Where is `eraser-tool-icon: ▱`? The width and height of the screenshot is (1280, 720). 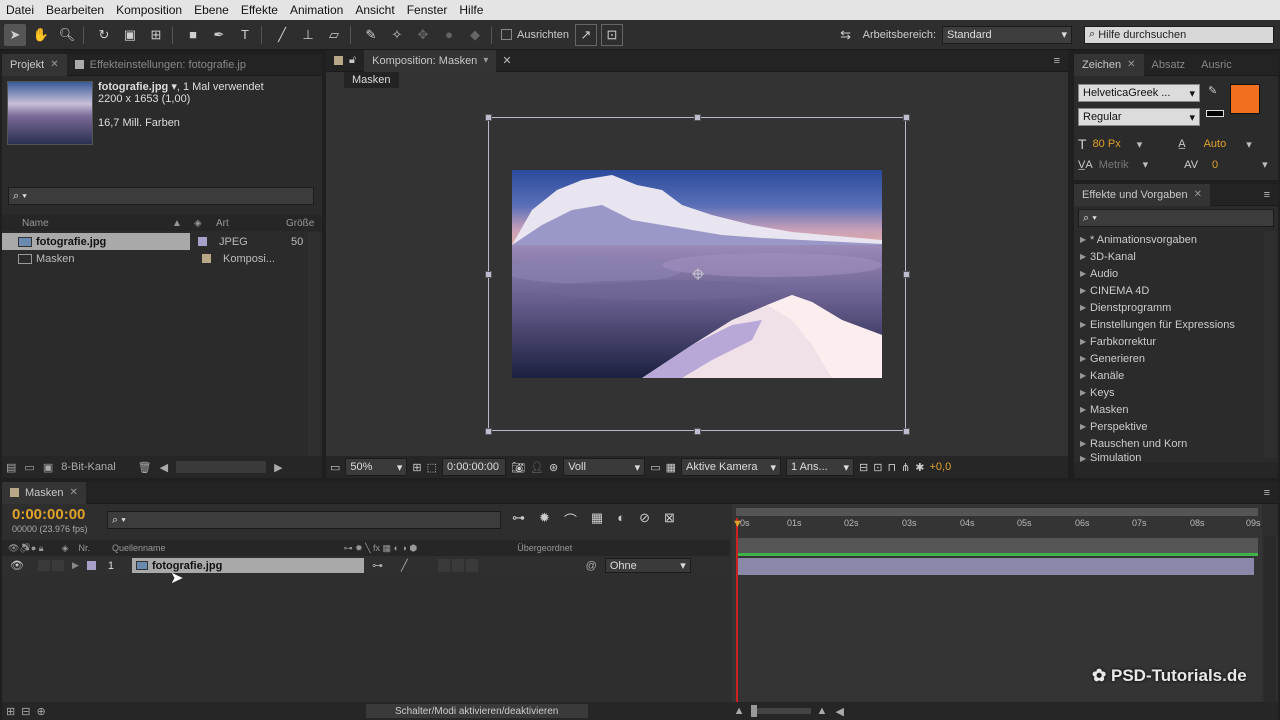
eraser-tool-icon: ▱ is located at coordinates (334, 35).